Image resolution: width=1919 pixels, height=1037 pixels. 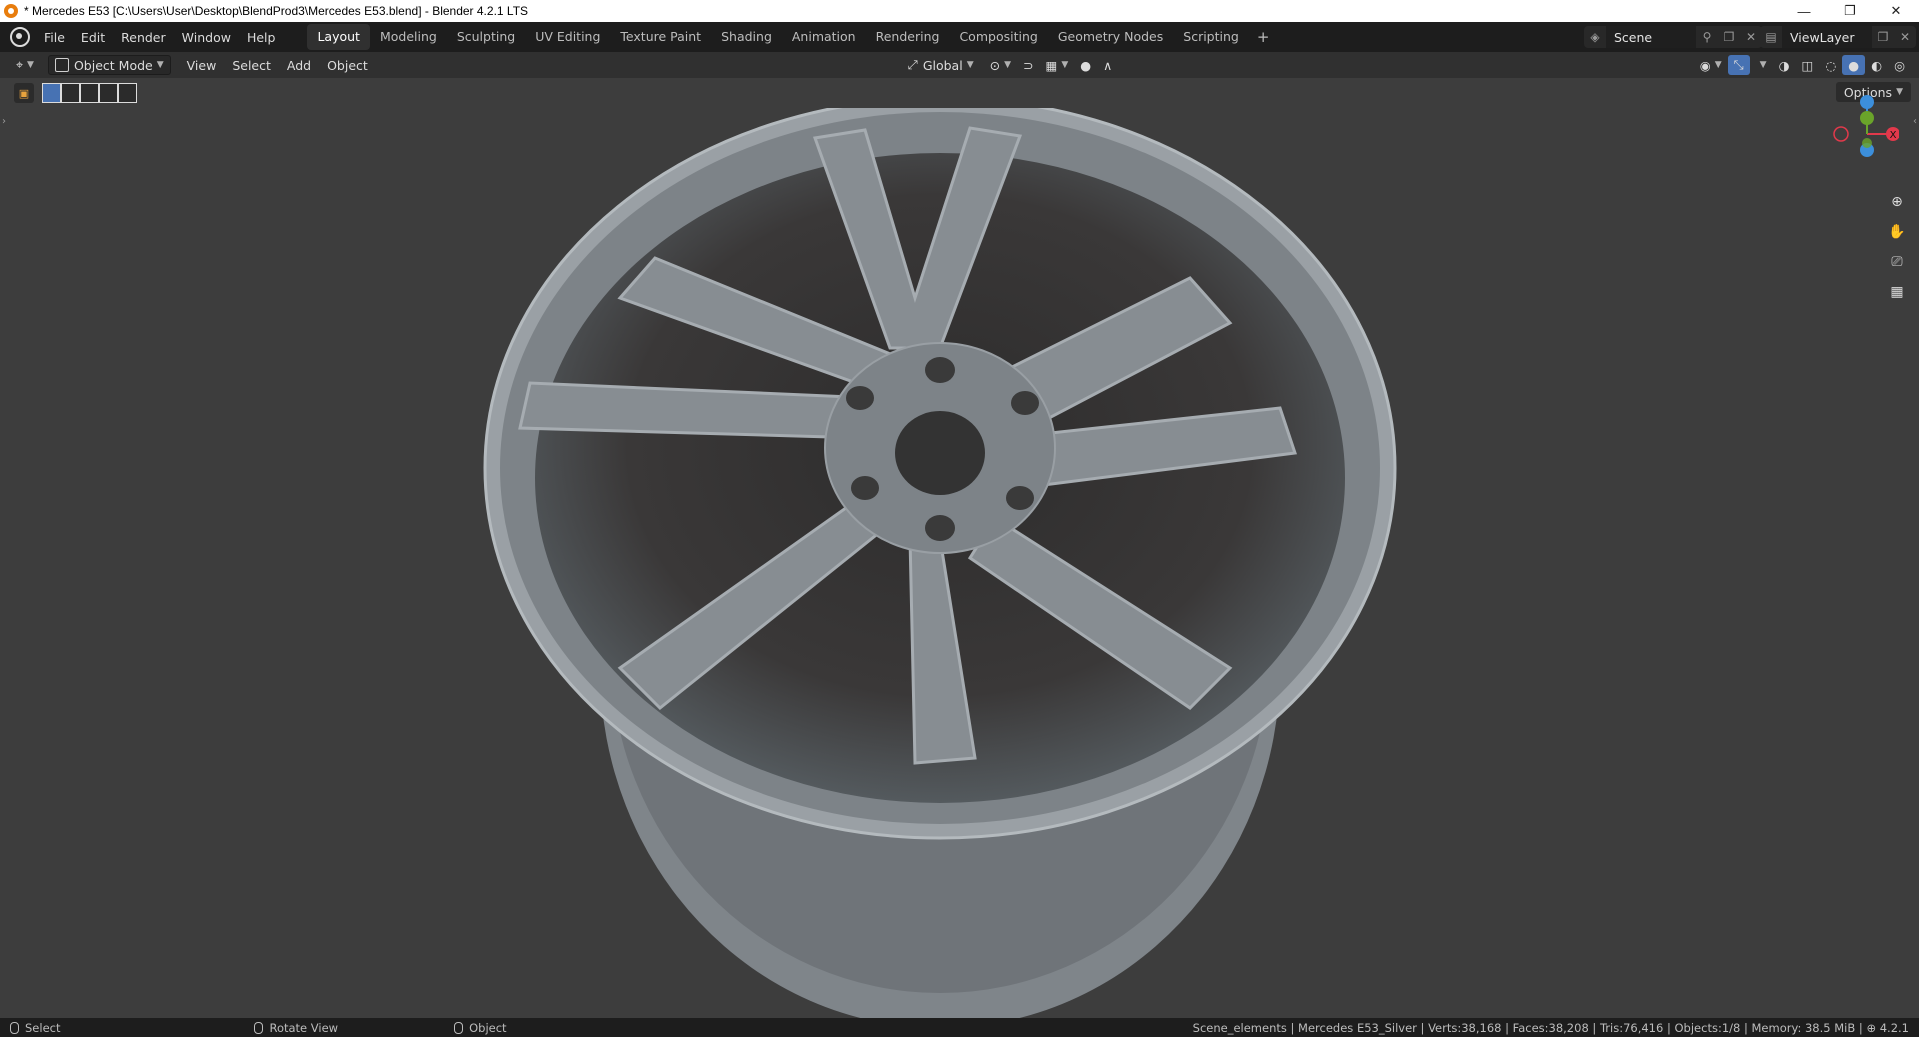 I want to click on toolbar-toggle: ▣, so click(x=24, y=93).